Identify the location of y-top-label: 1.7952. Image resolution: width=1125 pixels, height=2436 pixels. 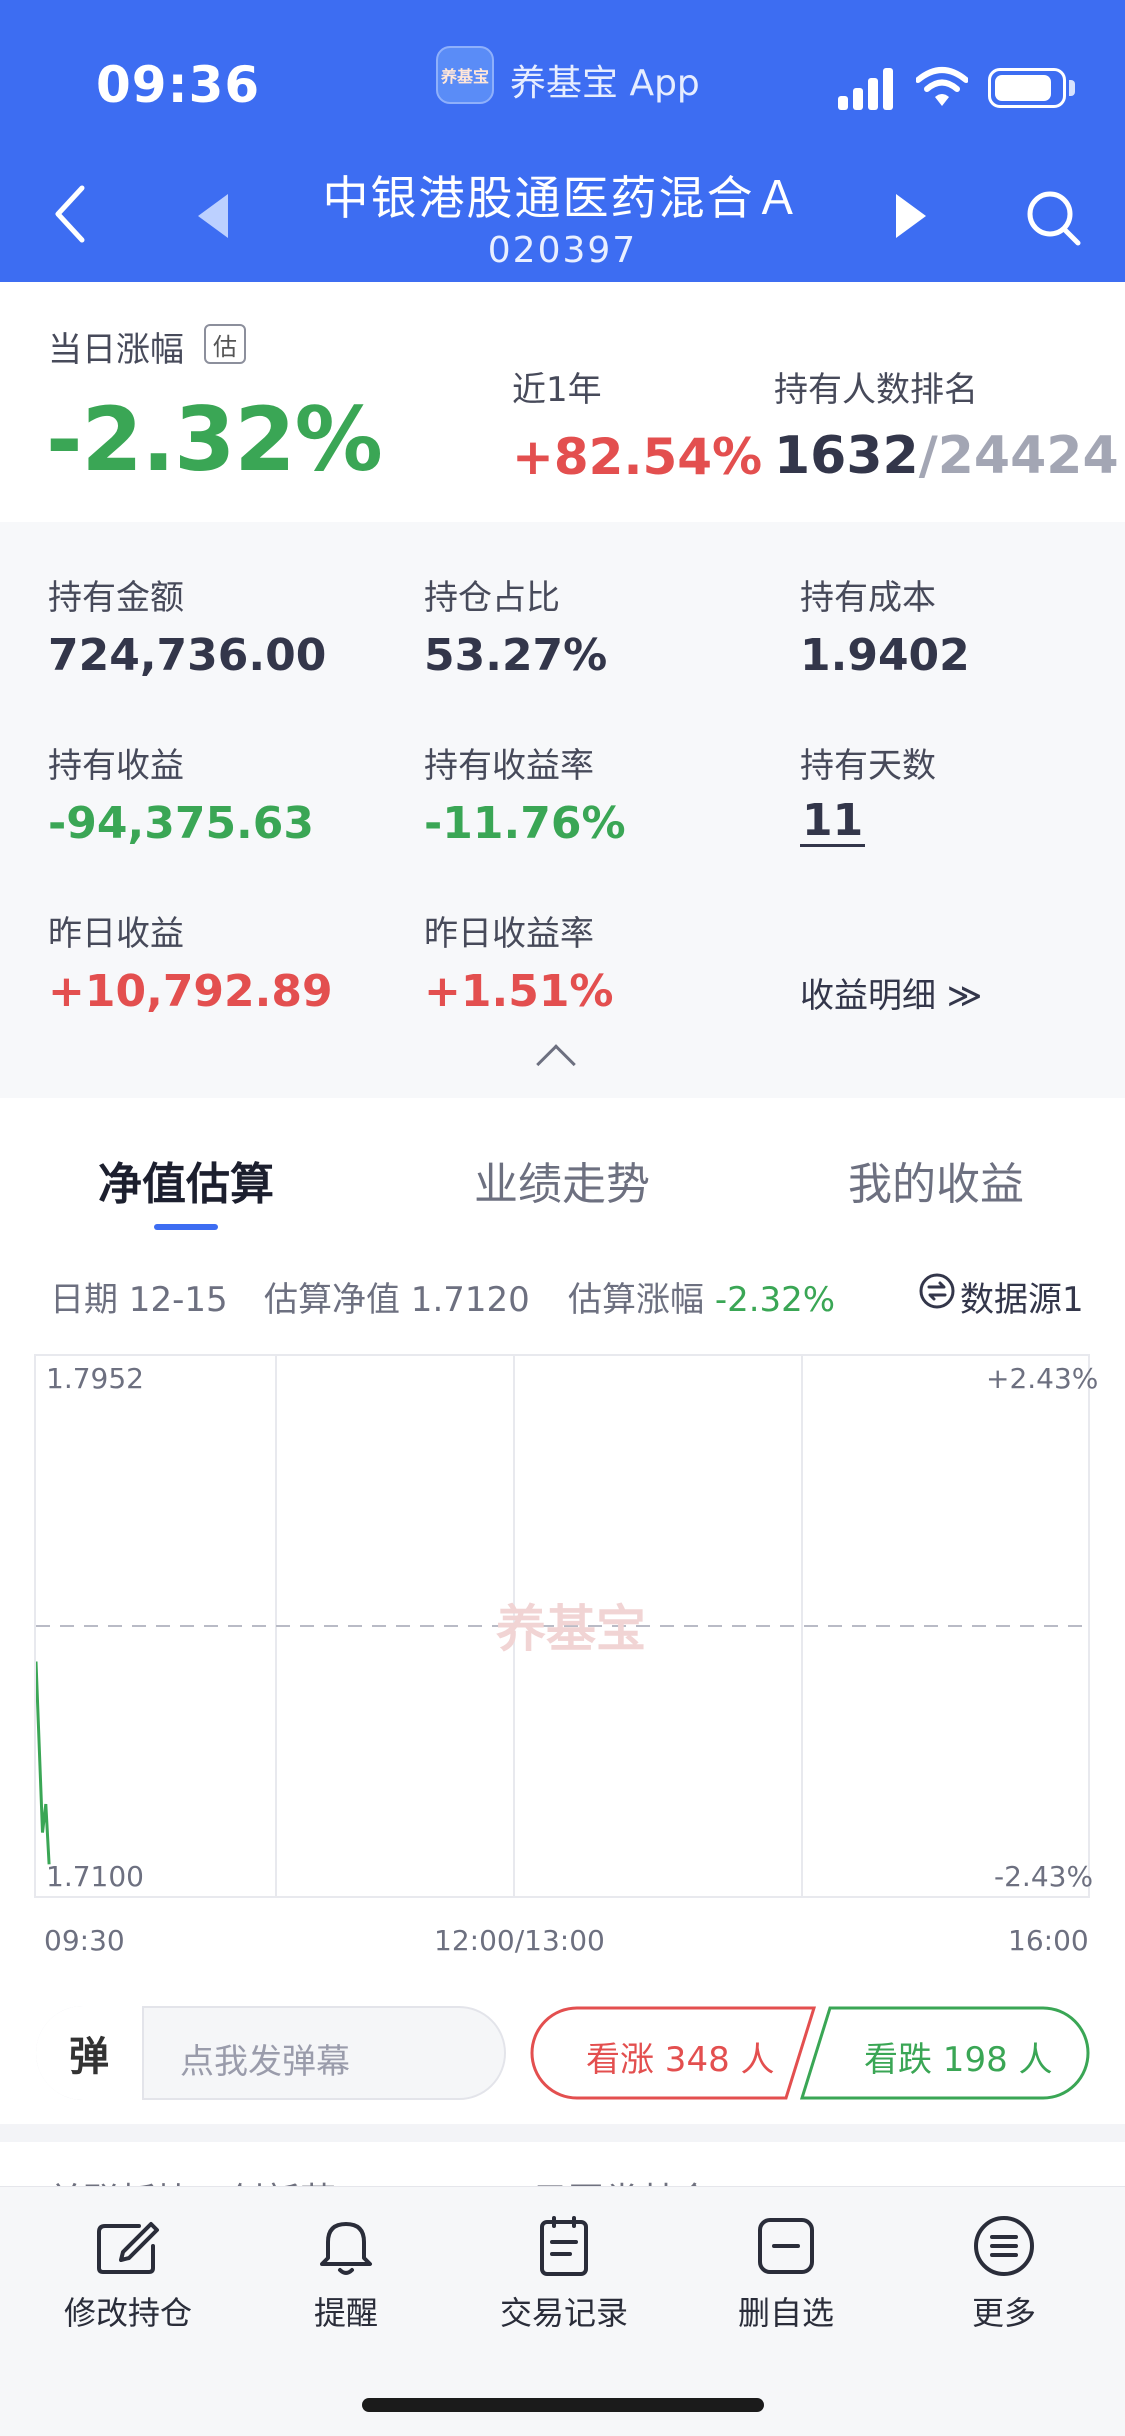
(95, 1378).